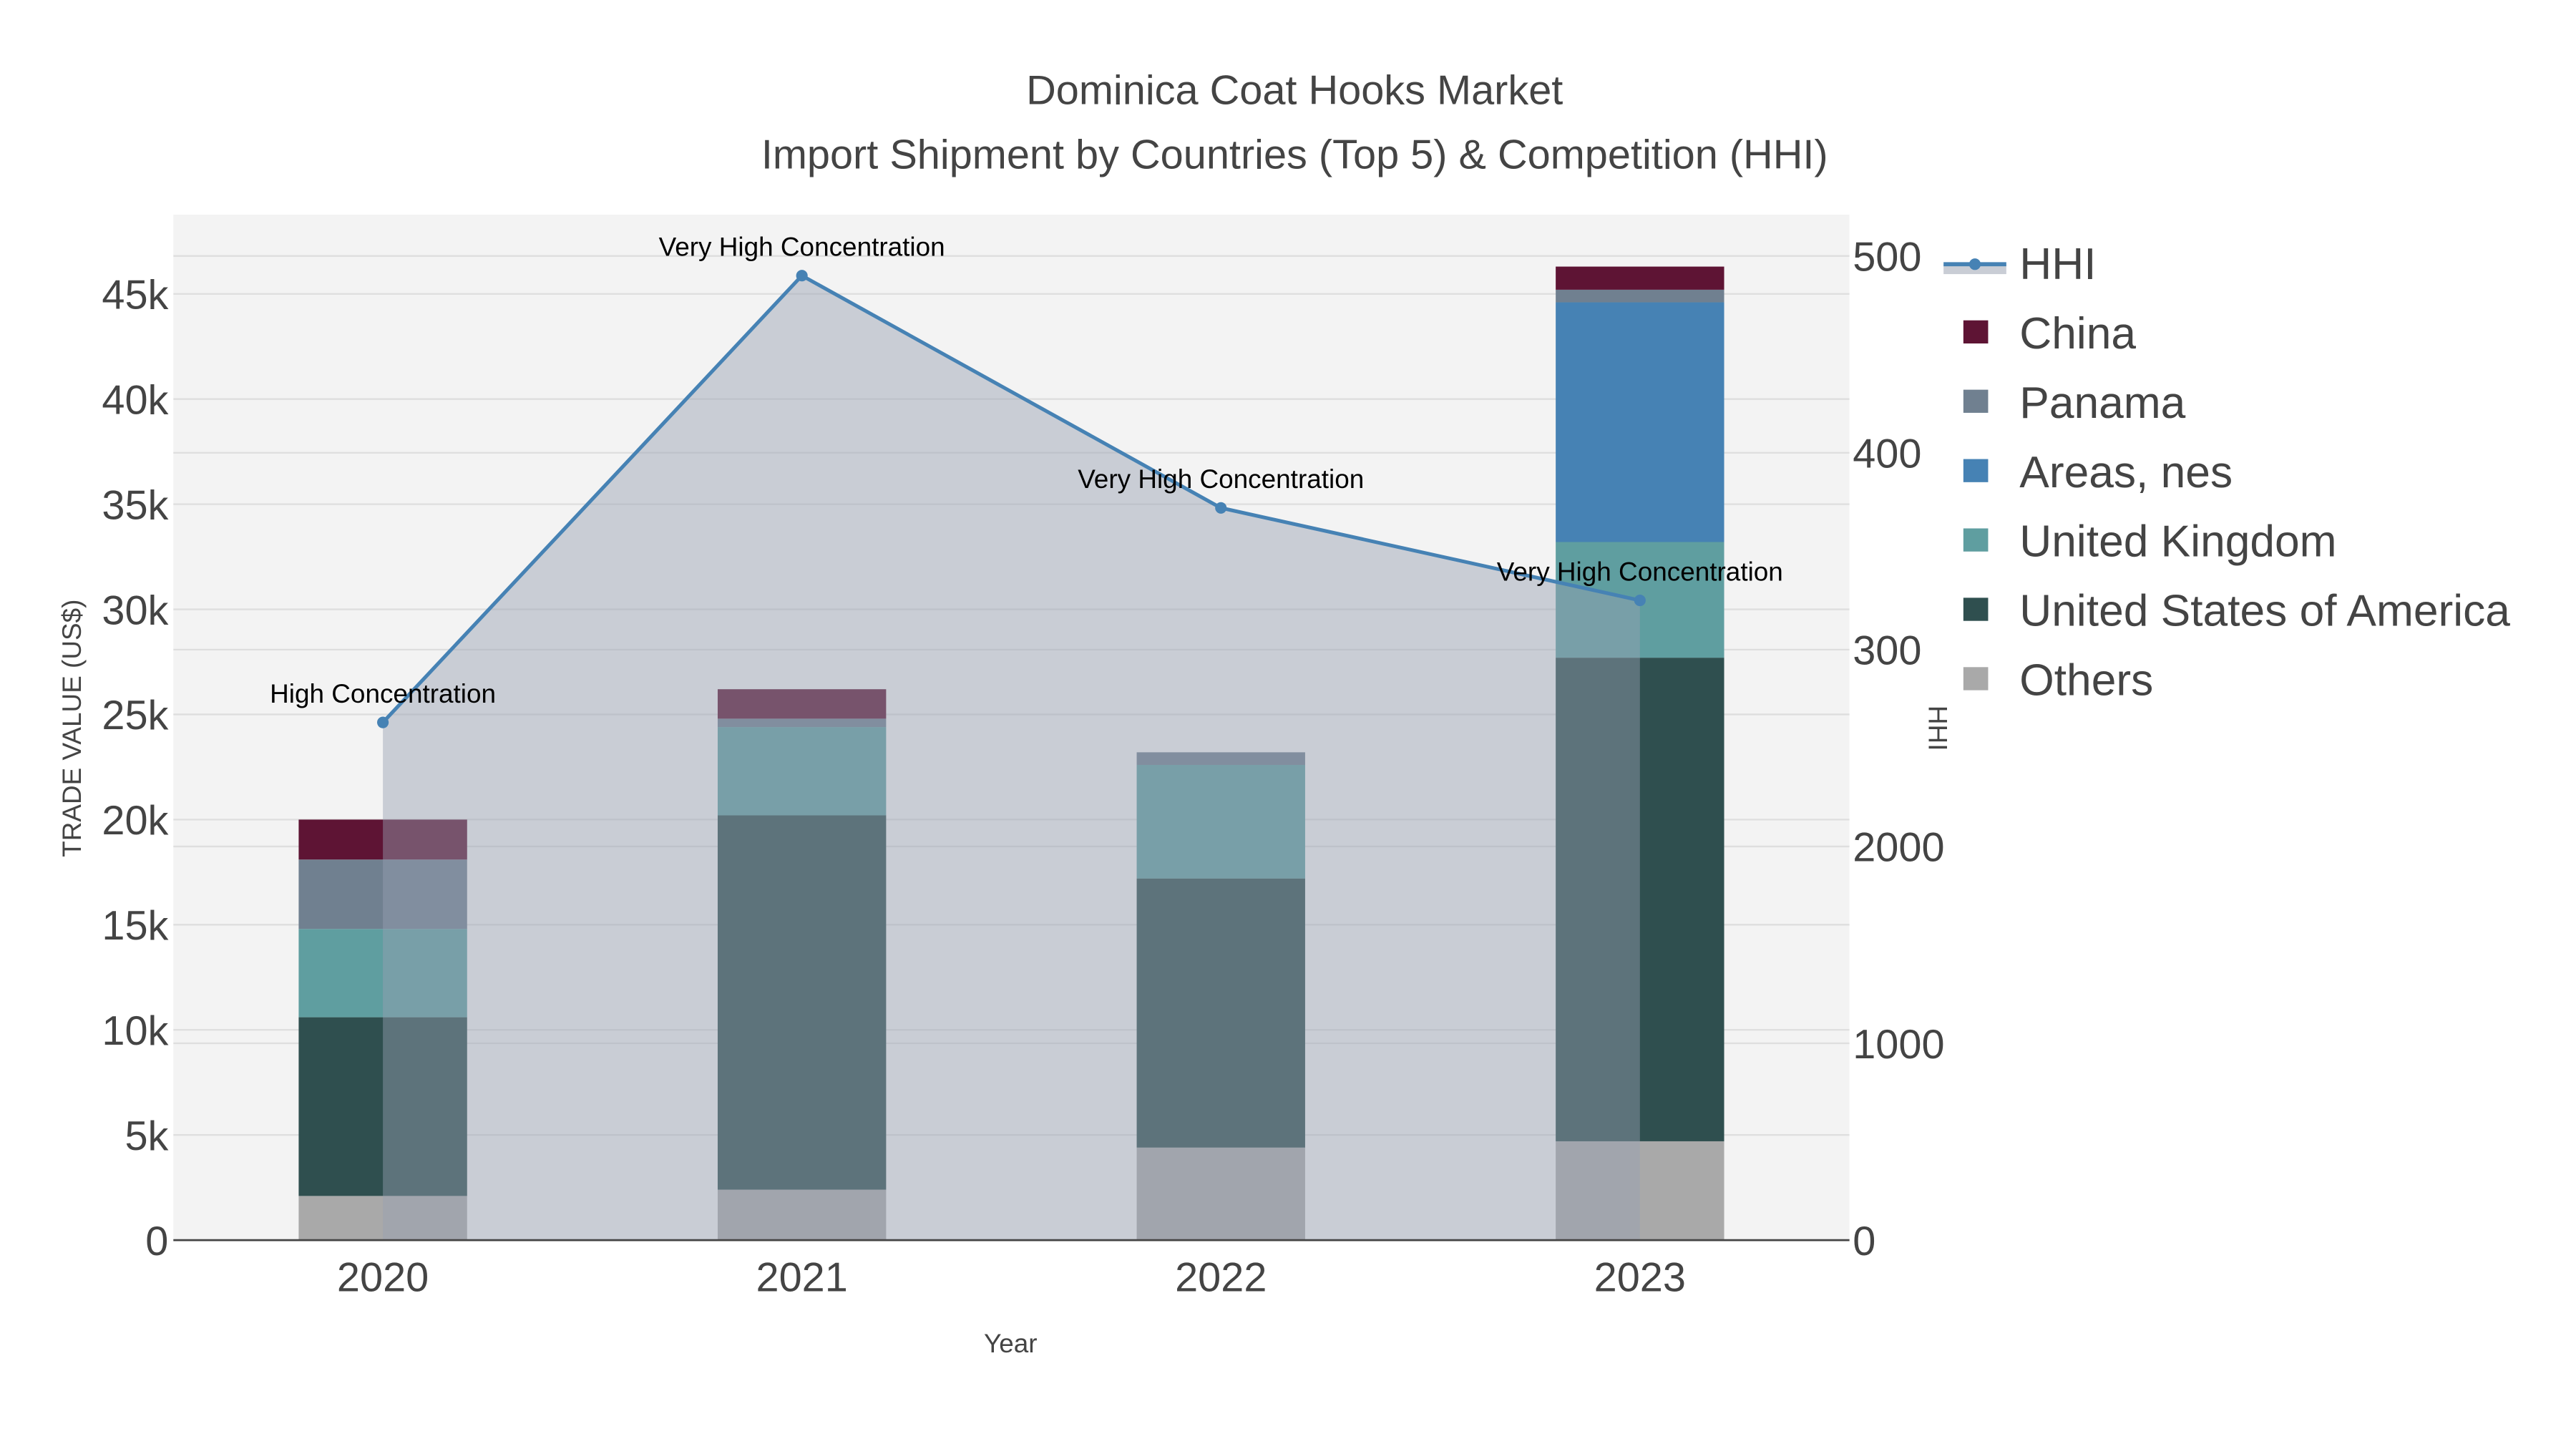 The image size is (2576, 1449). What do you see at coordinates (1887, 651) in the screenshot?
I see `y2-tick-label: 300` at bounding box center [1887, 651].